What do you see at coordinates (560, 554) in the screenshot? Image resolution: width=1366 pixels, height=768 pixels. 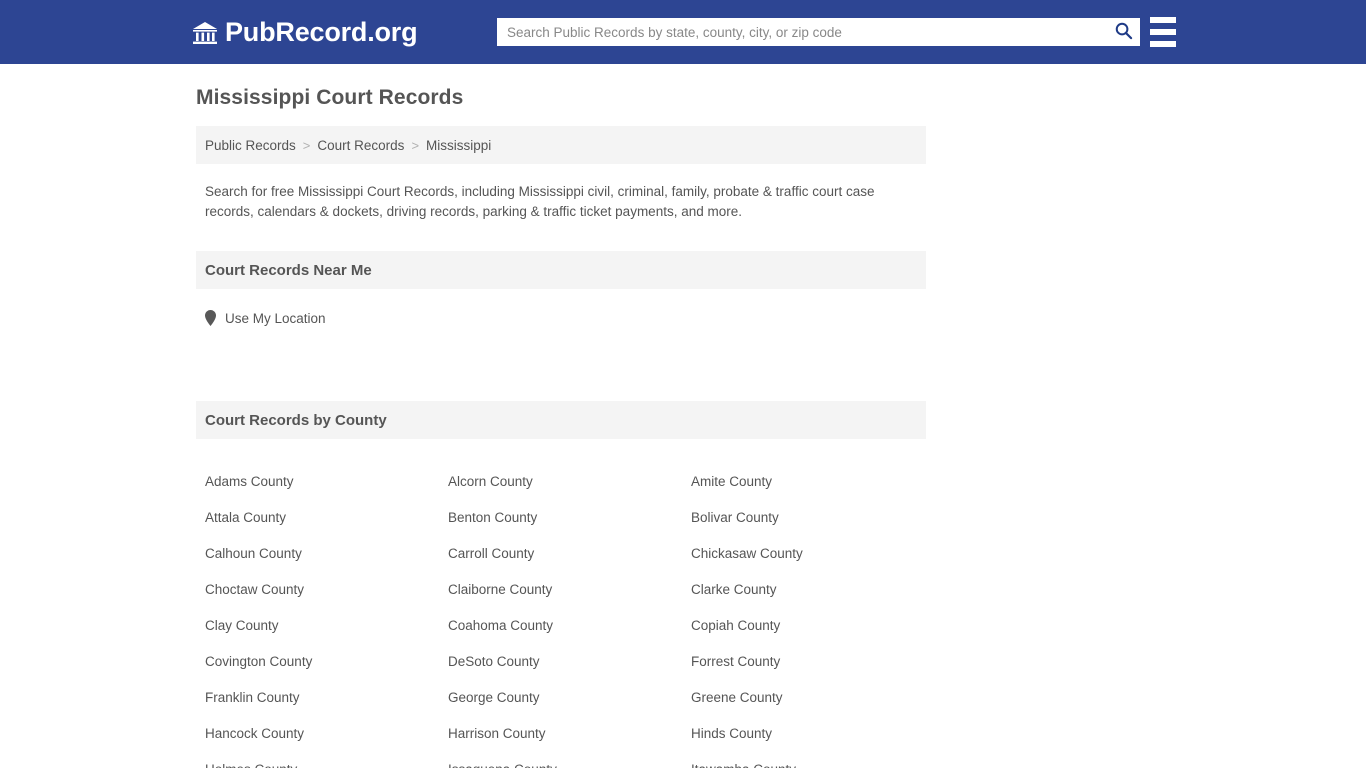 I see `county-link: Carroll County` at bounding box center [560, 554].